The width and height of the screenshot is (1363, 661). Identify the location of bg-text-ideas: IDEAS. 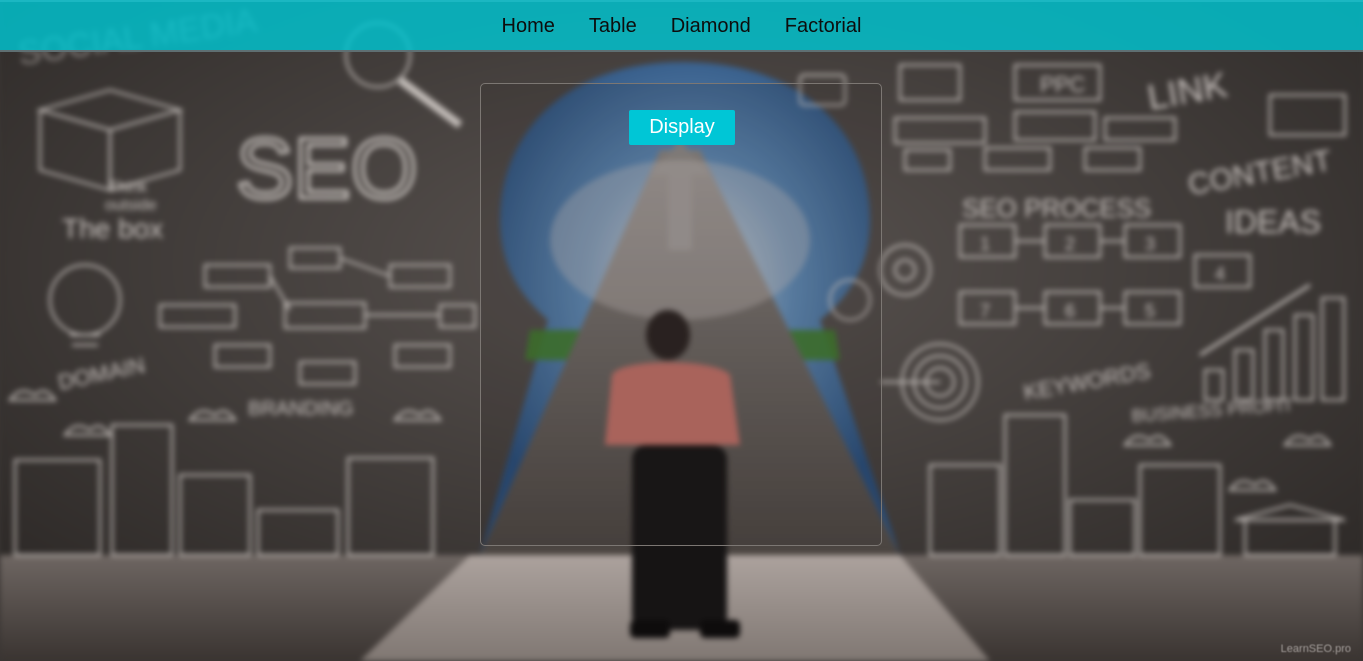
(1273, 222).